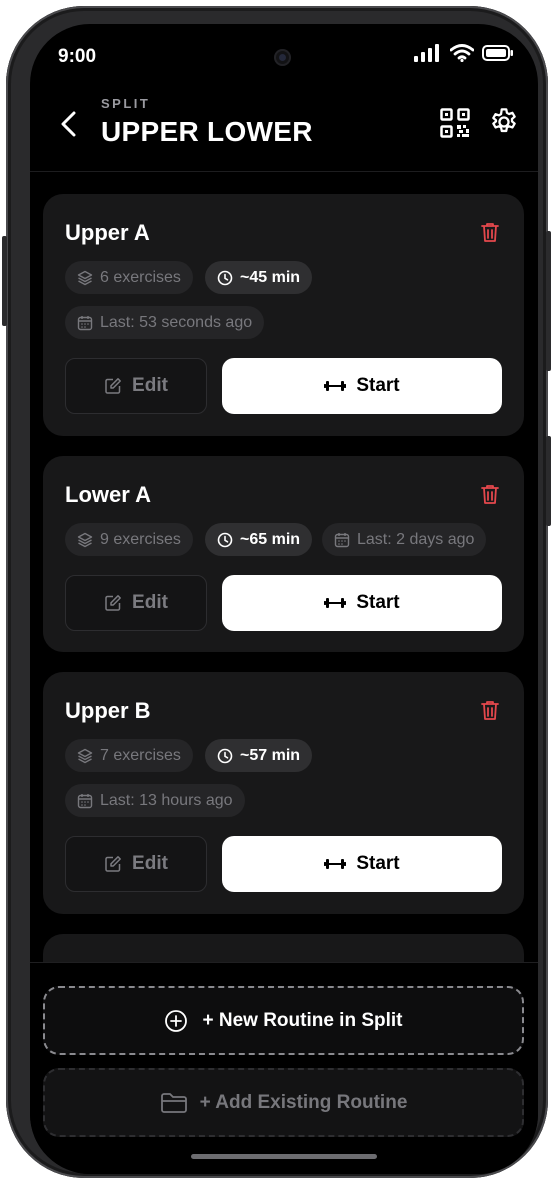 Image resolution: width=556 pixels, height=1186 pixels. What do you see at coordinates (270, 755) in the screenshot?
I see `duration: ~57 min` at bounding box center [270, 755].